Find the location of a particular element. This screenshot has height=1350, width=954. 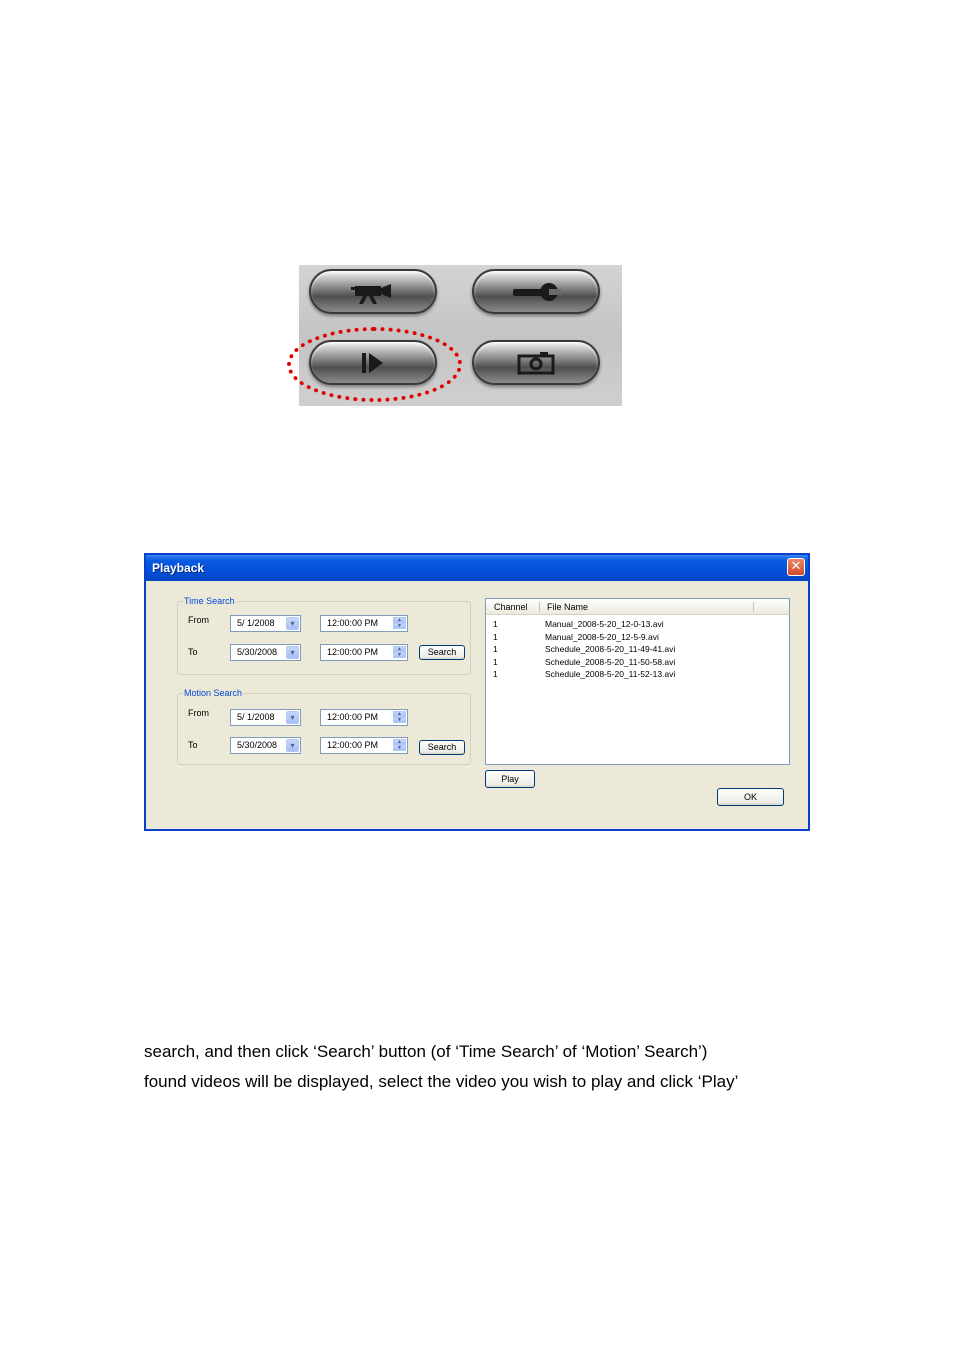

column-header-file-name: File Name is located at coordinates (567, 607).